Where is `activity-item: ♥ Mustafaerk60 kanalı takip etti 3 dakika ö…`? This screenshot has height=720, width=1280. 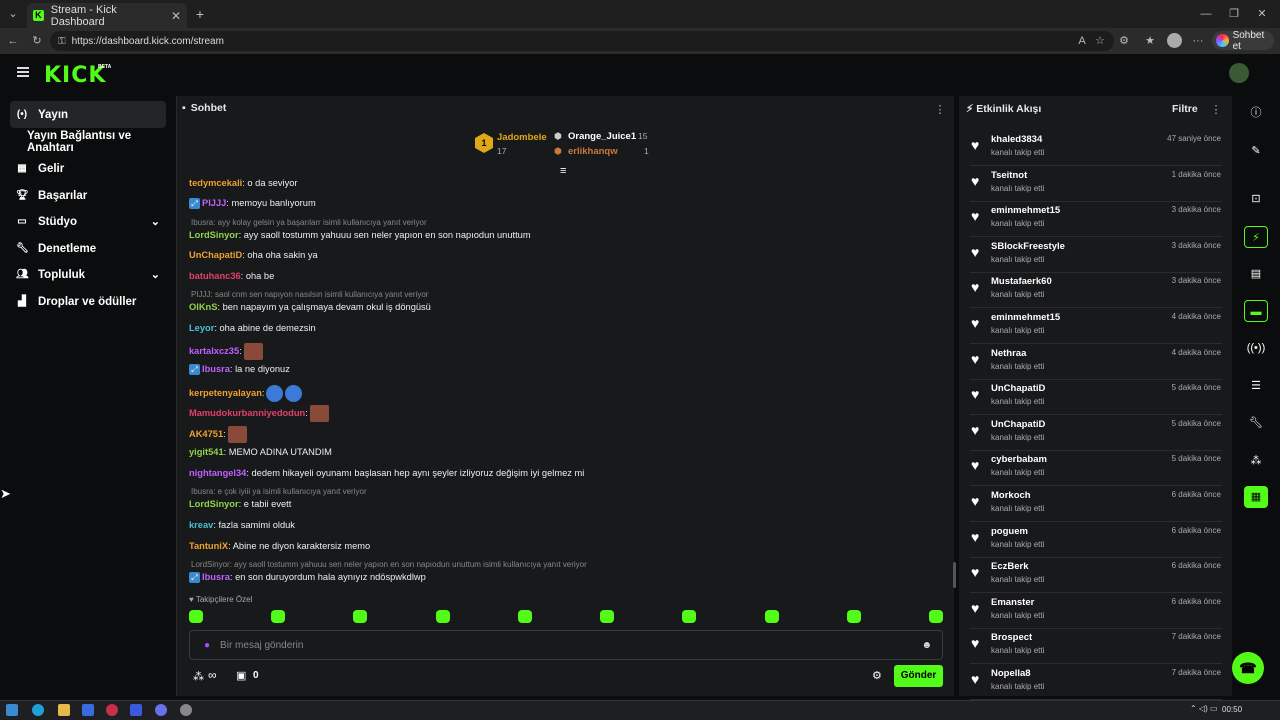 activity-item: ♥ Mustafaerk60 kanalı takip etti 3 dakika ö… is located at coordinates (1096, 290).